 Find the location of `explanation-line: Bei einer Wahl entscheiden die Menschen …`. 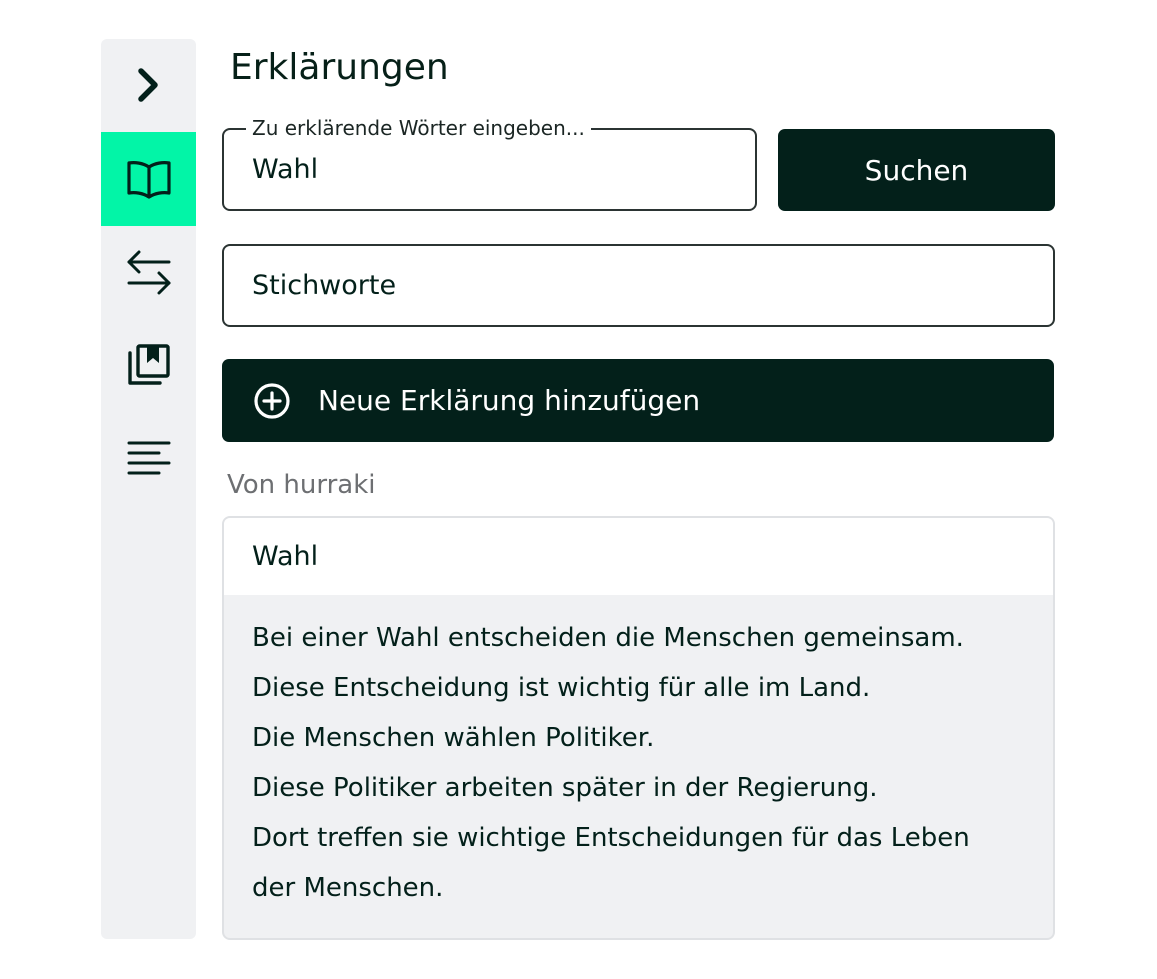

explanation-line: Bei einer Wahl entscheiden die Menschen … is located at coordinates (608, 638).